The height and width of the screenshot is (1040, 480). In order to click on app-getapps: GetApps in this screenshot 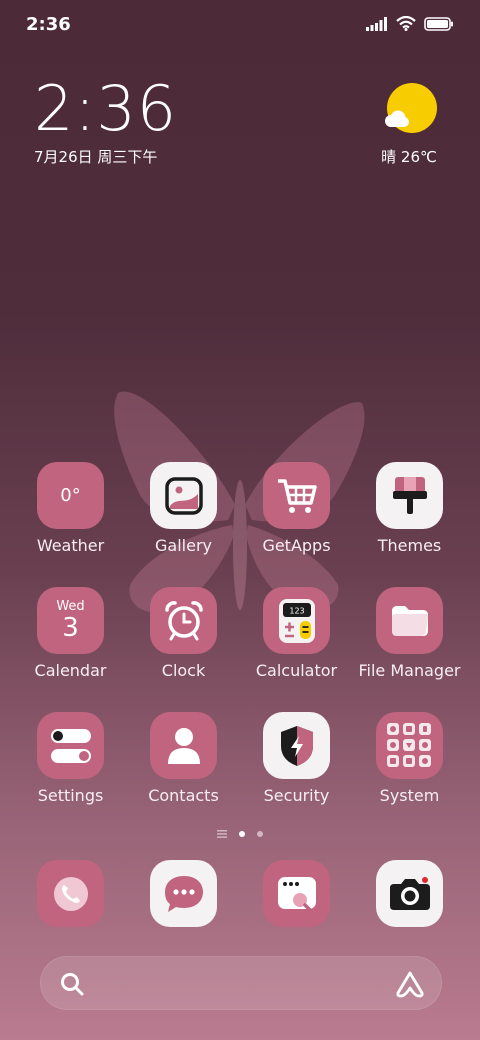, I will do `click(296, 524)`.